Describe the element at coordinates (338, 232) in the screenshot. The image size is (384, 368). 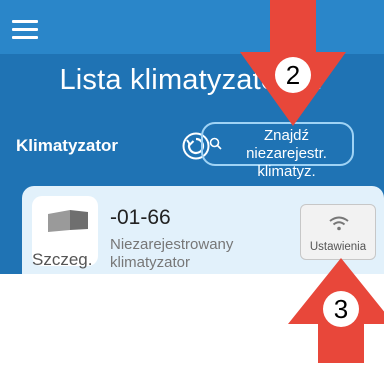
I see `settings-button: Ustawienia` at that location.